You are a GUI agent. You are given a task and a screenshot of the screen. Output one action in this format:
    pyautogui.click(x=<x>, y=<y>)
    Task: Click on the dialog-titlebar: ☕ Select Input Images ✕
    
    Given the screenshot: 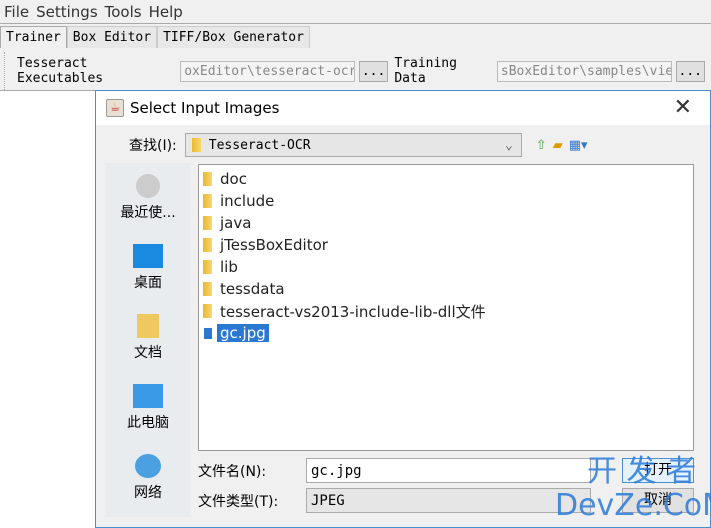 What is the action you would take?
    pyautogui.click(x=403, y=108)
    